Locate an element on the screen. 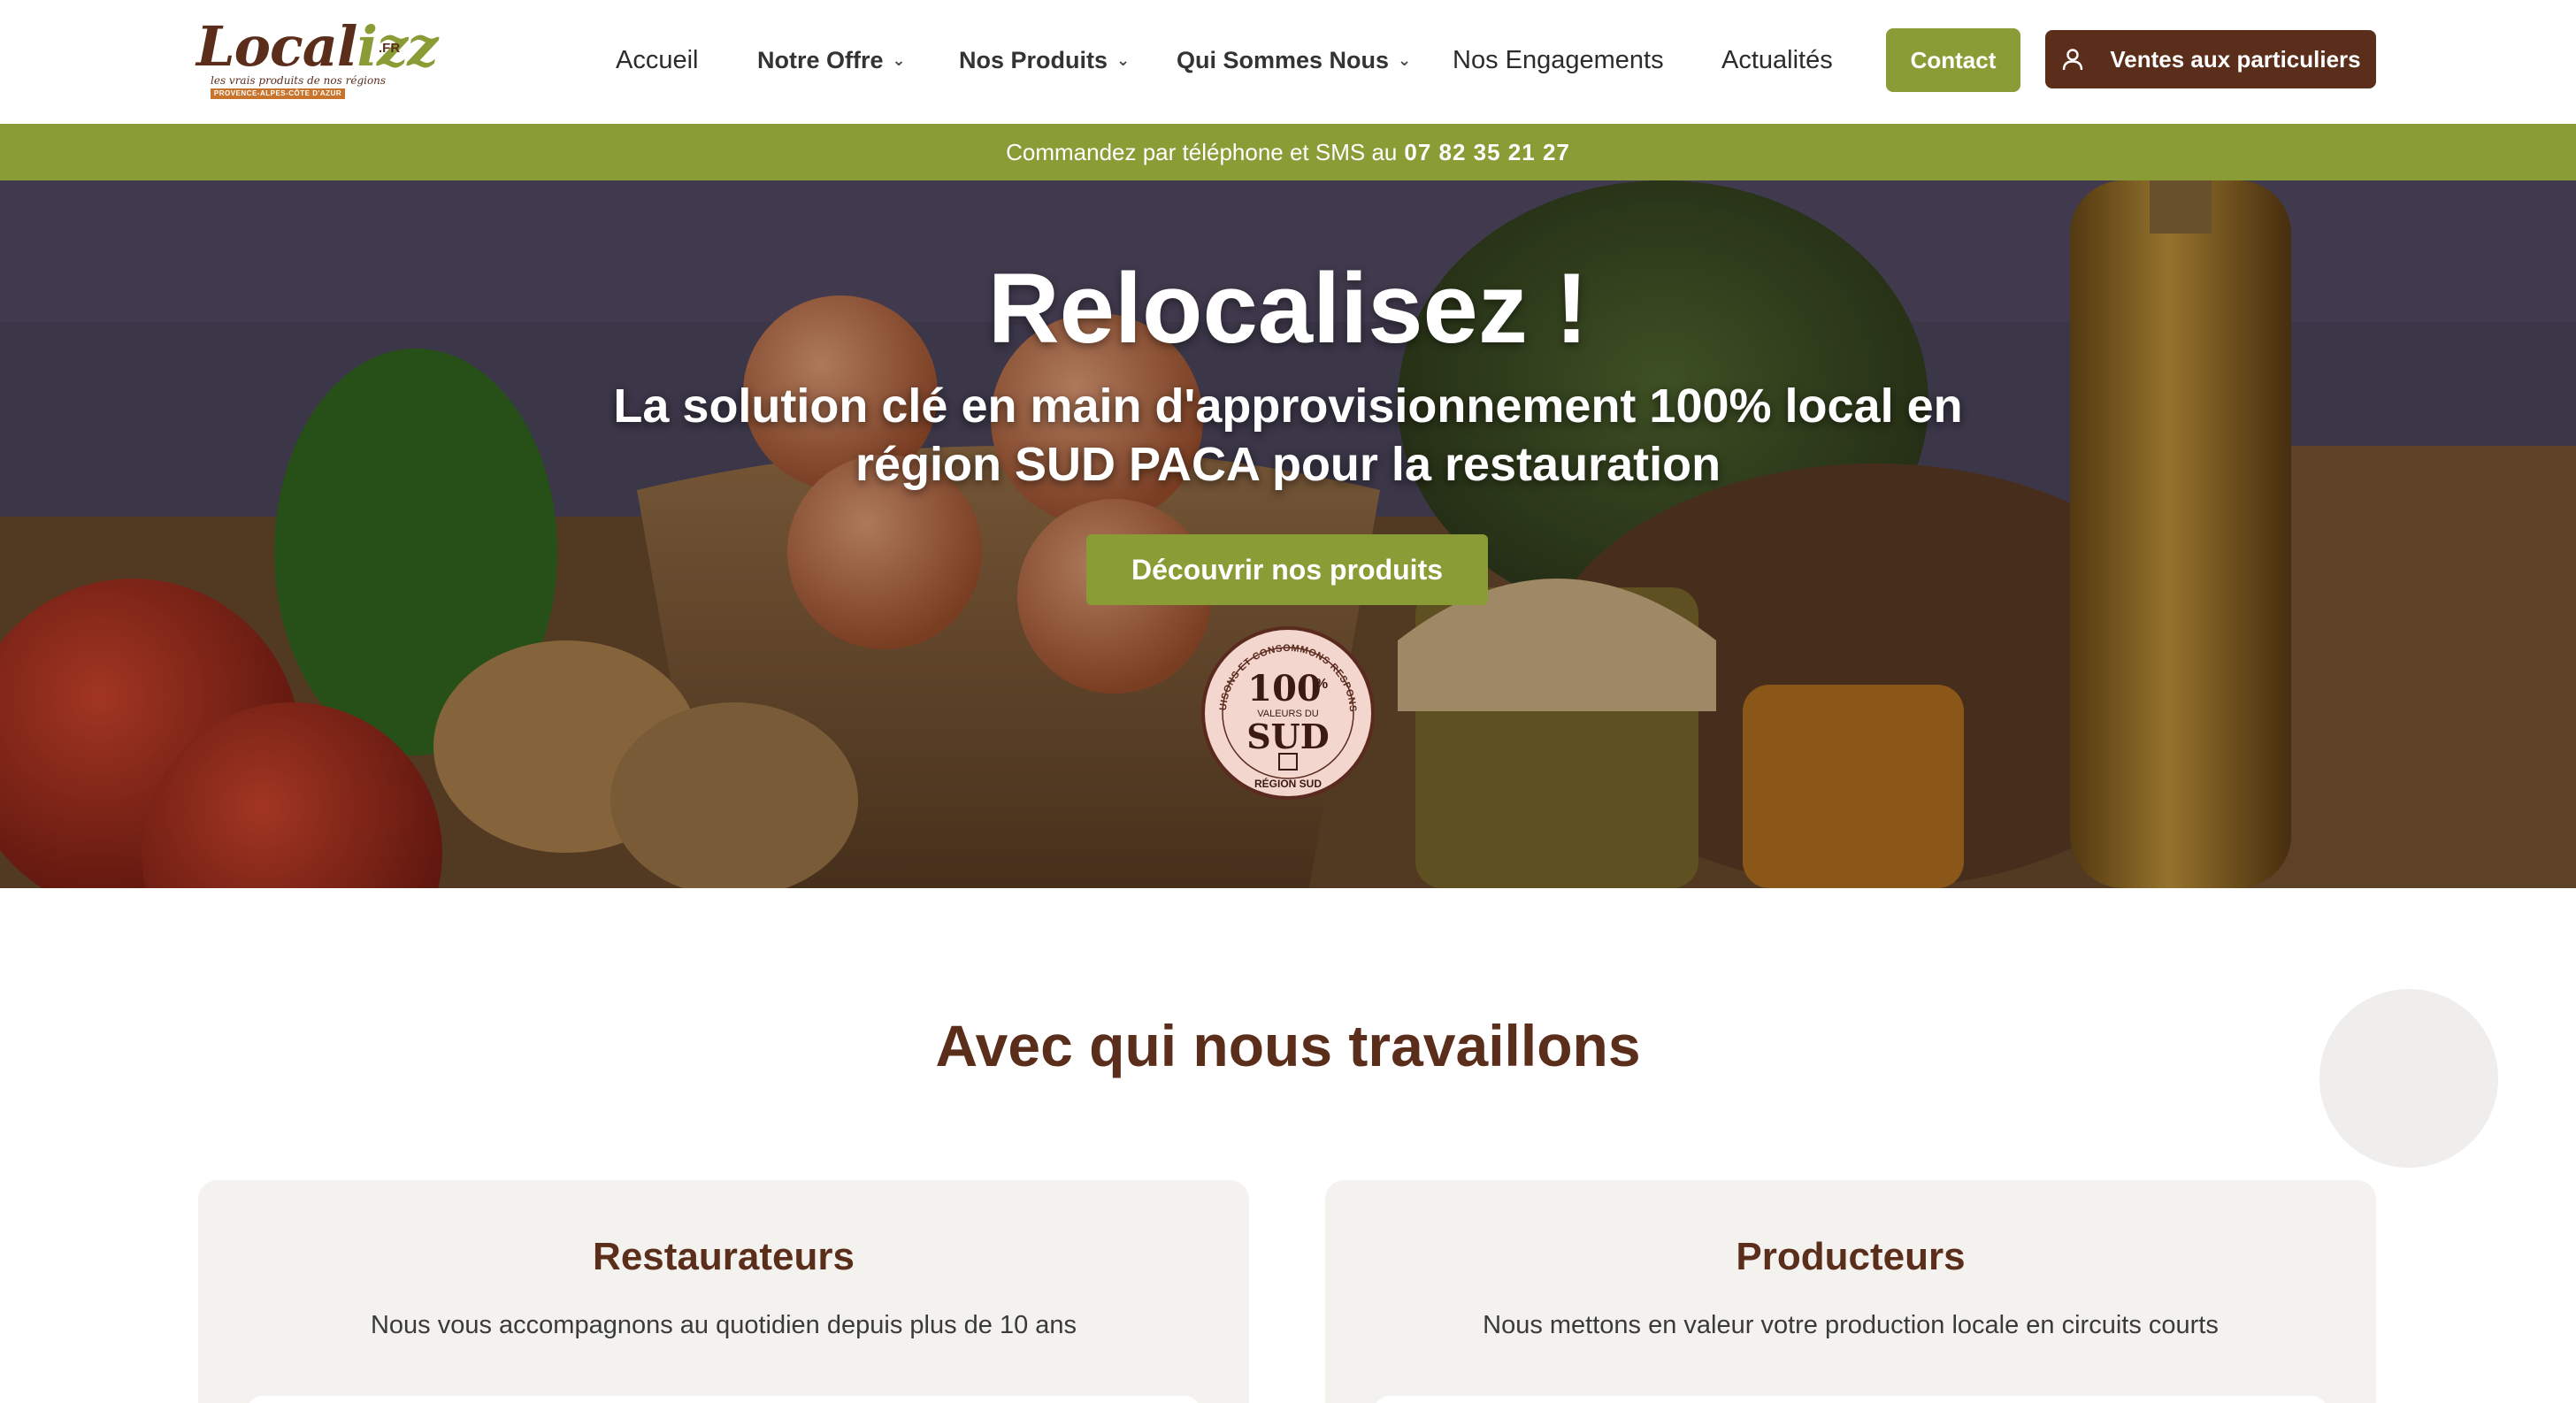  badge-percent: % is located at coordinates (1321, 684).